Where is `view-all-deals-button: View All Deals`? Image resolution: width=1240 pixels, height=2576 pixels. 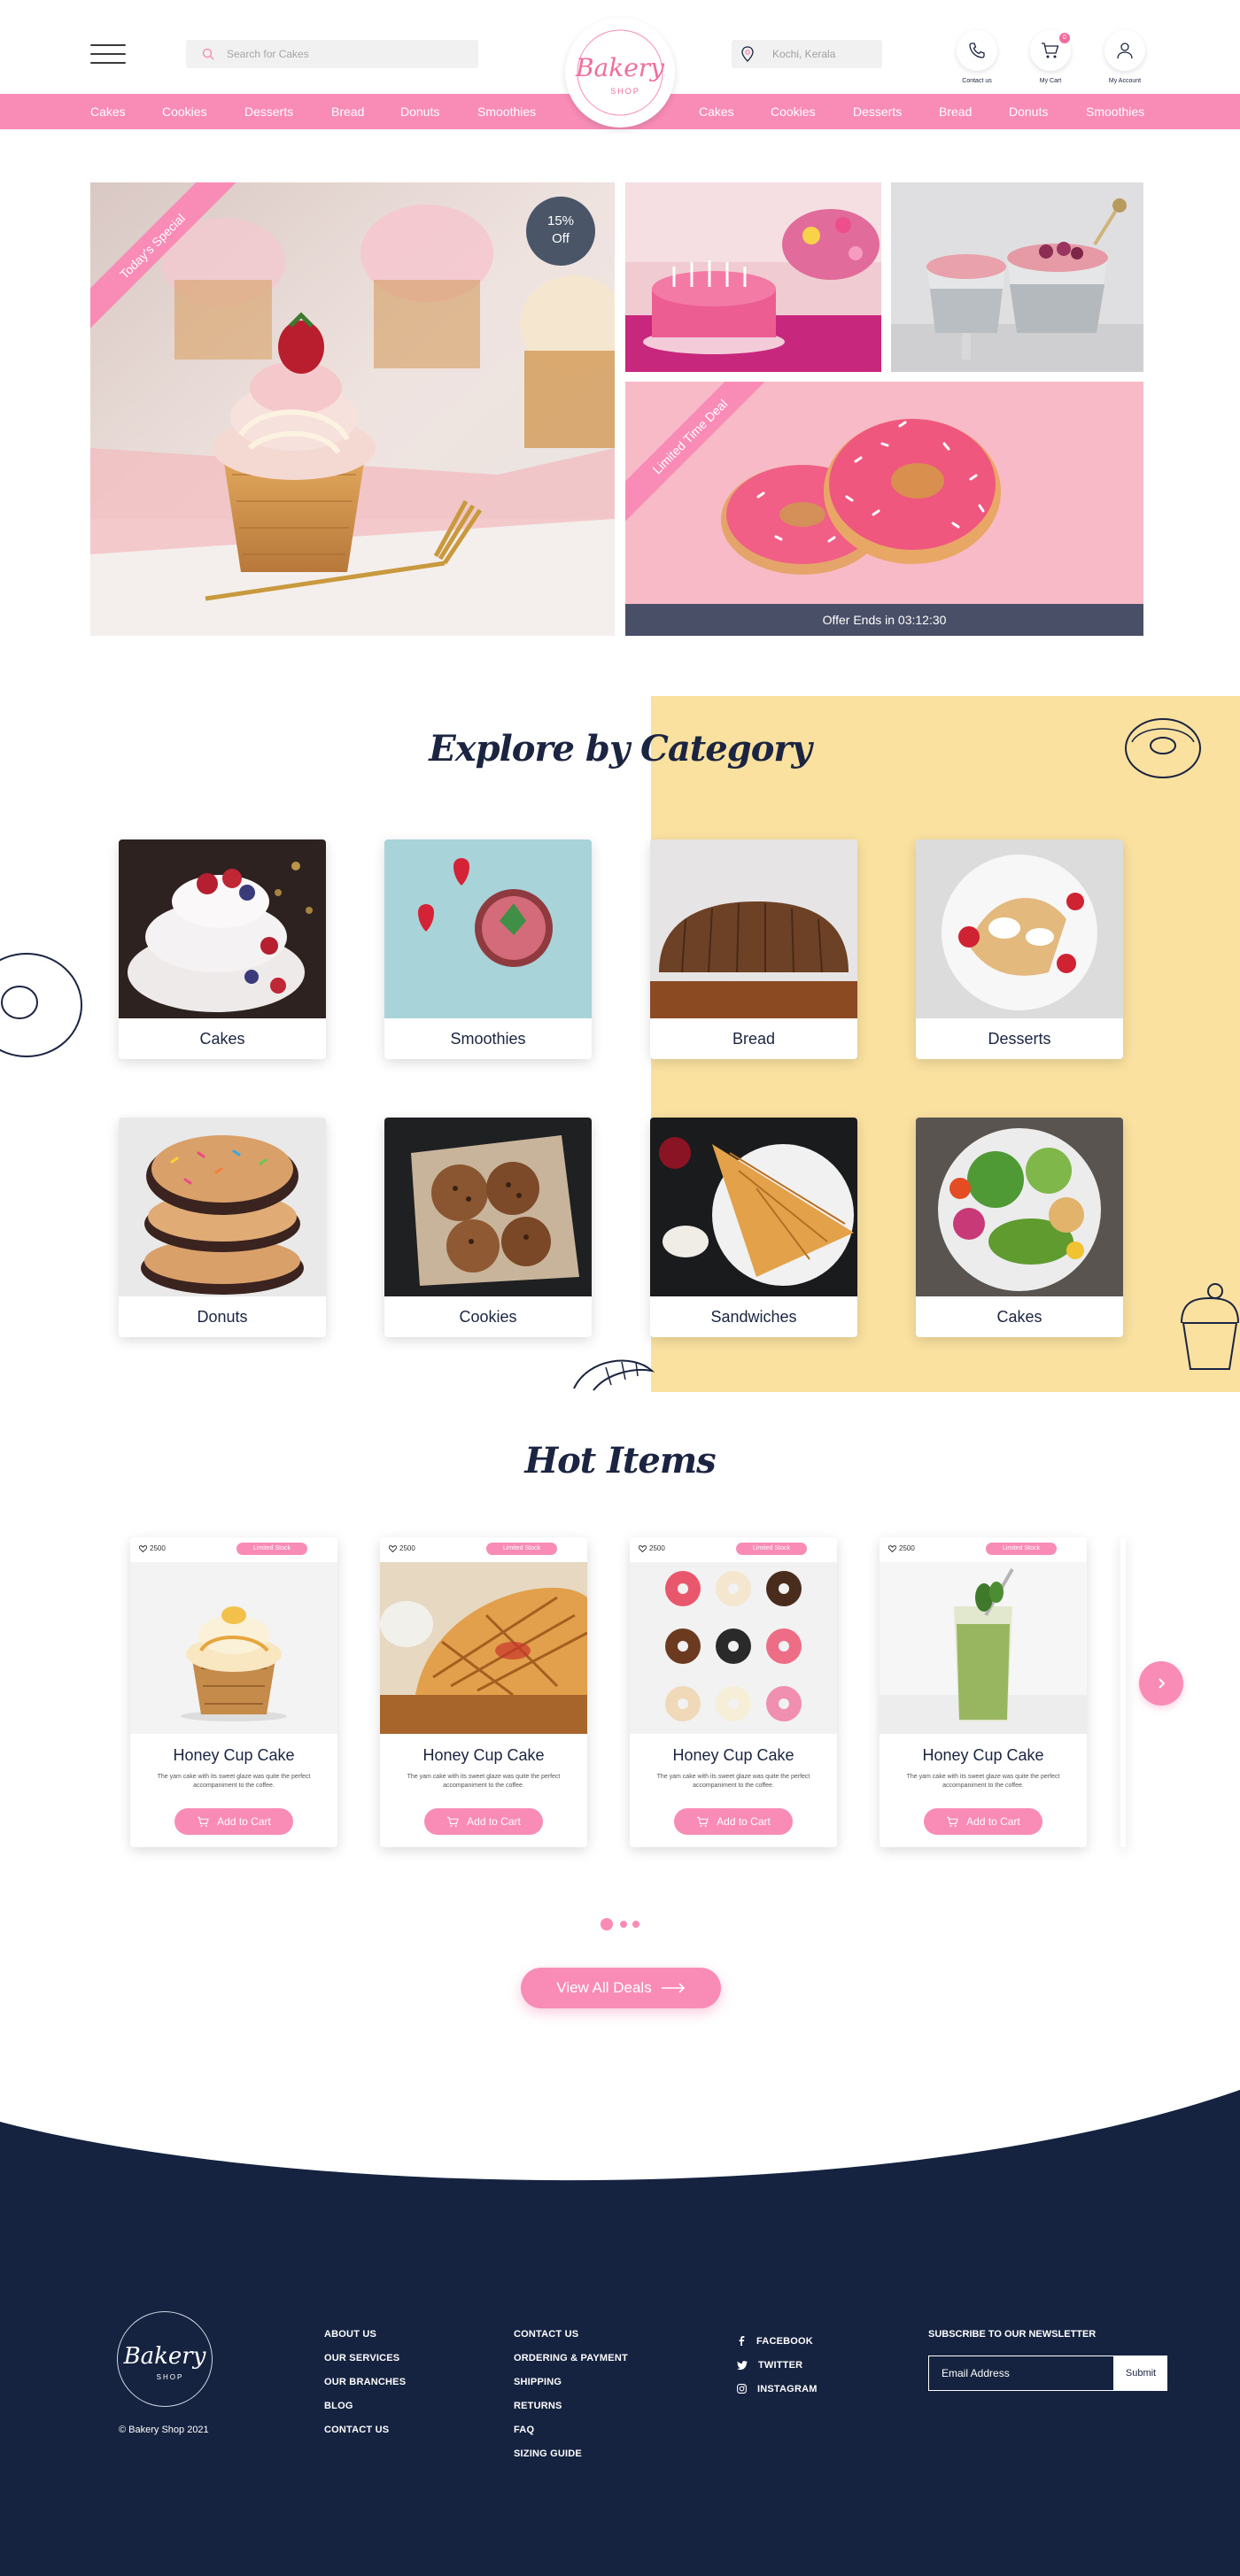 view-all-deals-button: View All Deals is located at coordinates (621, 1988).